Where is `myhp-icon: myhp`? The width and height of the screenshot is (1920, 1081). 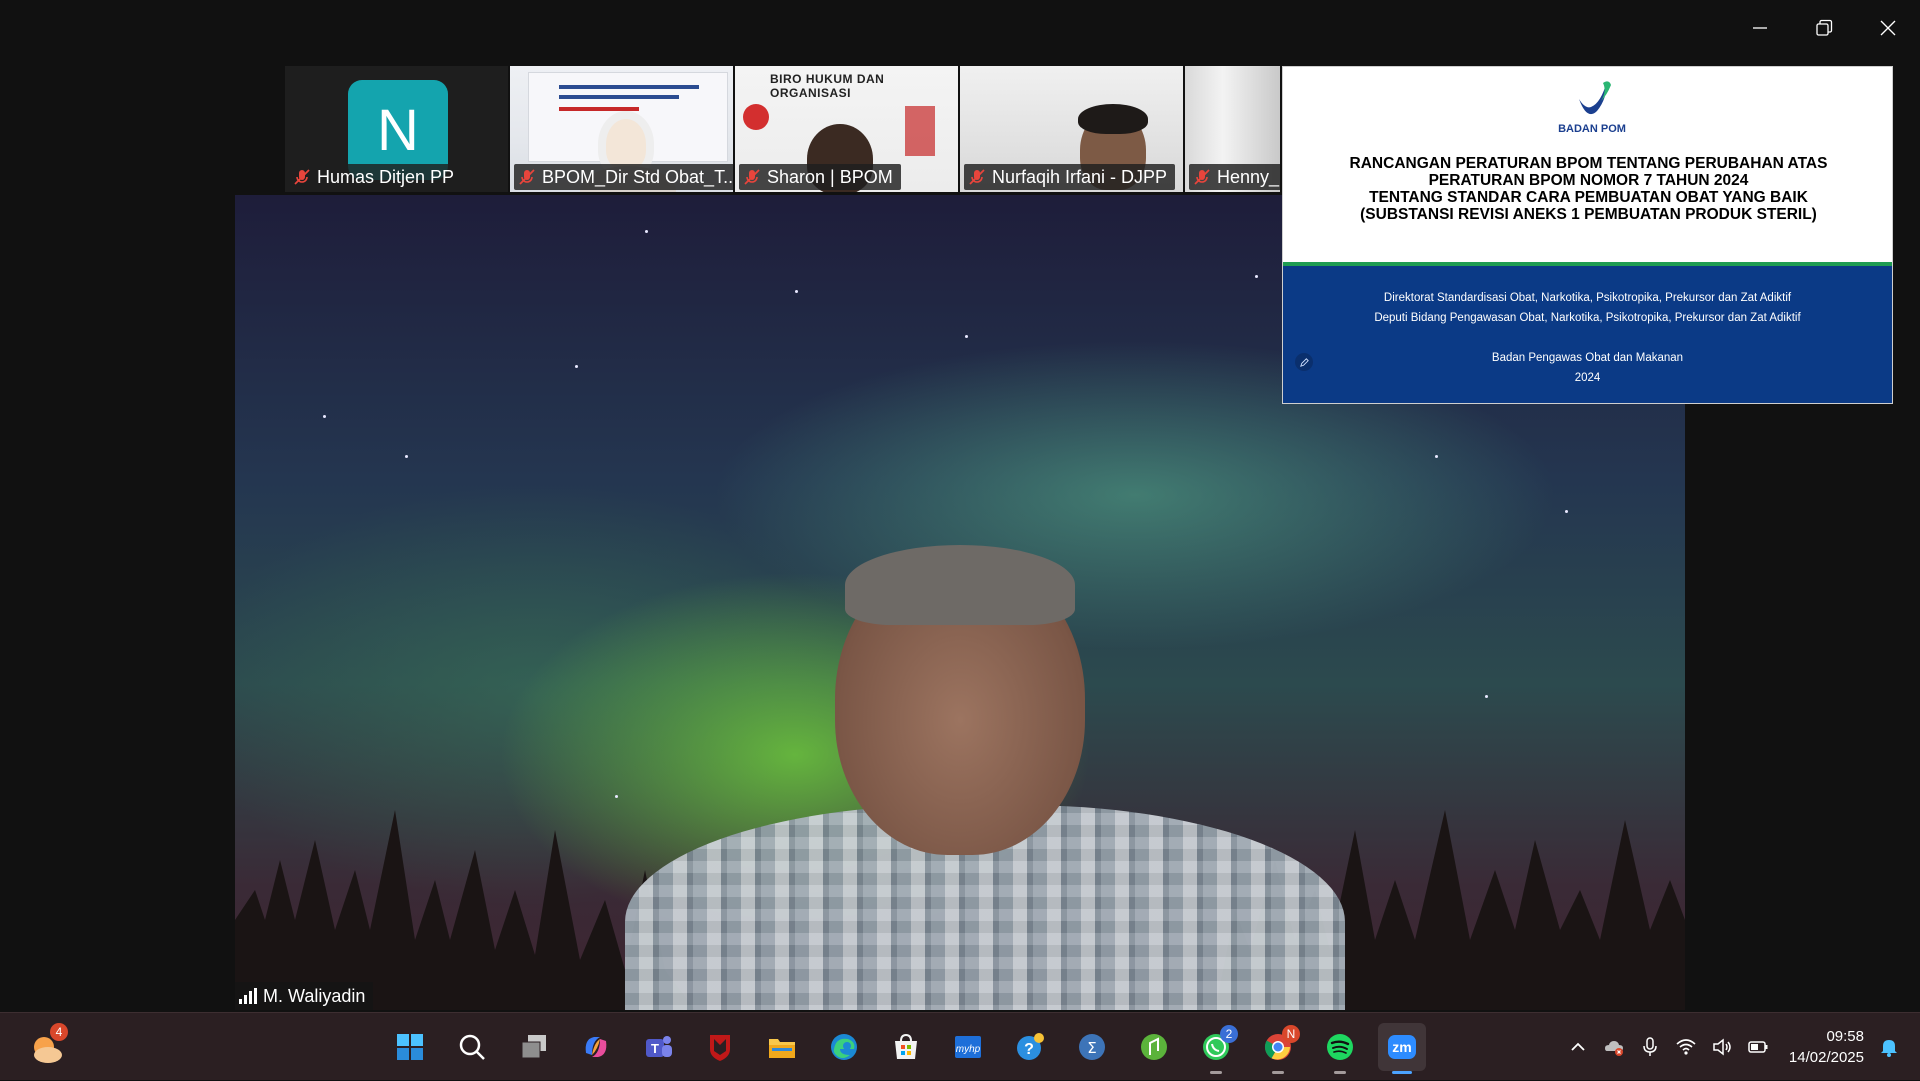 myhp-icon: myhp is located at coordinates (968, 1047).